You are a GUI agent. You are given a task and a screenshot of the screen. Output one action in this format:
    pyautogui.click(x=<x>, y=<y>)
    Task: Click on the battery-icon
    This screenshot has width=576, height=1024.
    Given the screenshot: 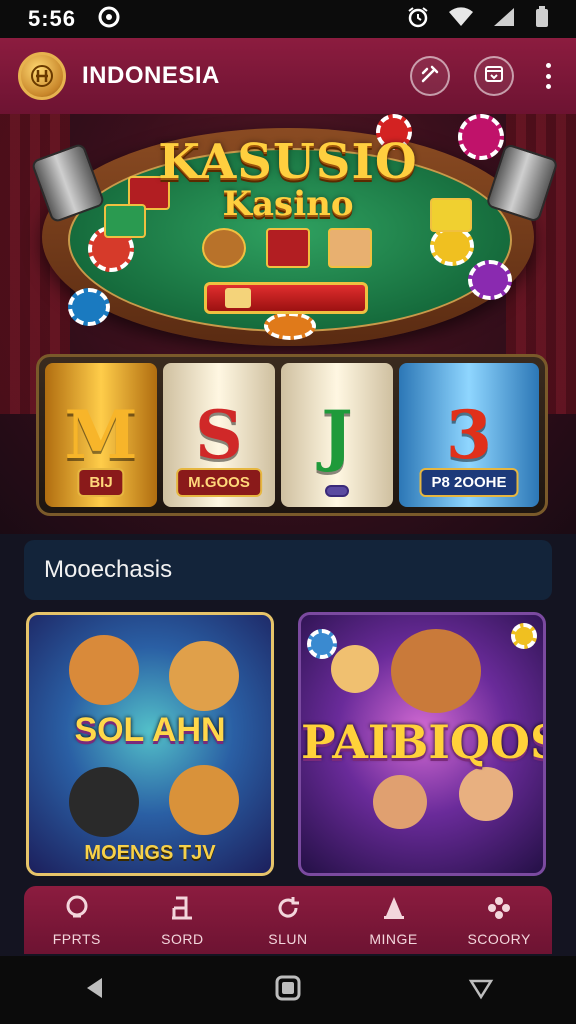 What is the action you would take?
    pyautogui.click(x=542, y=19)
    